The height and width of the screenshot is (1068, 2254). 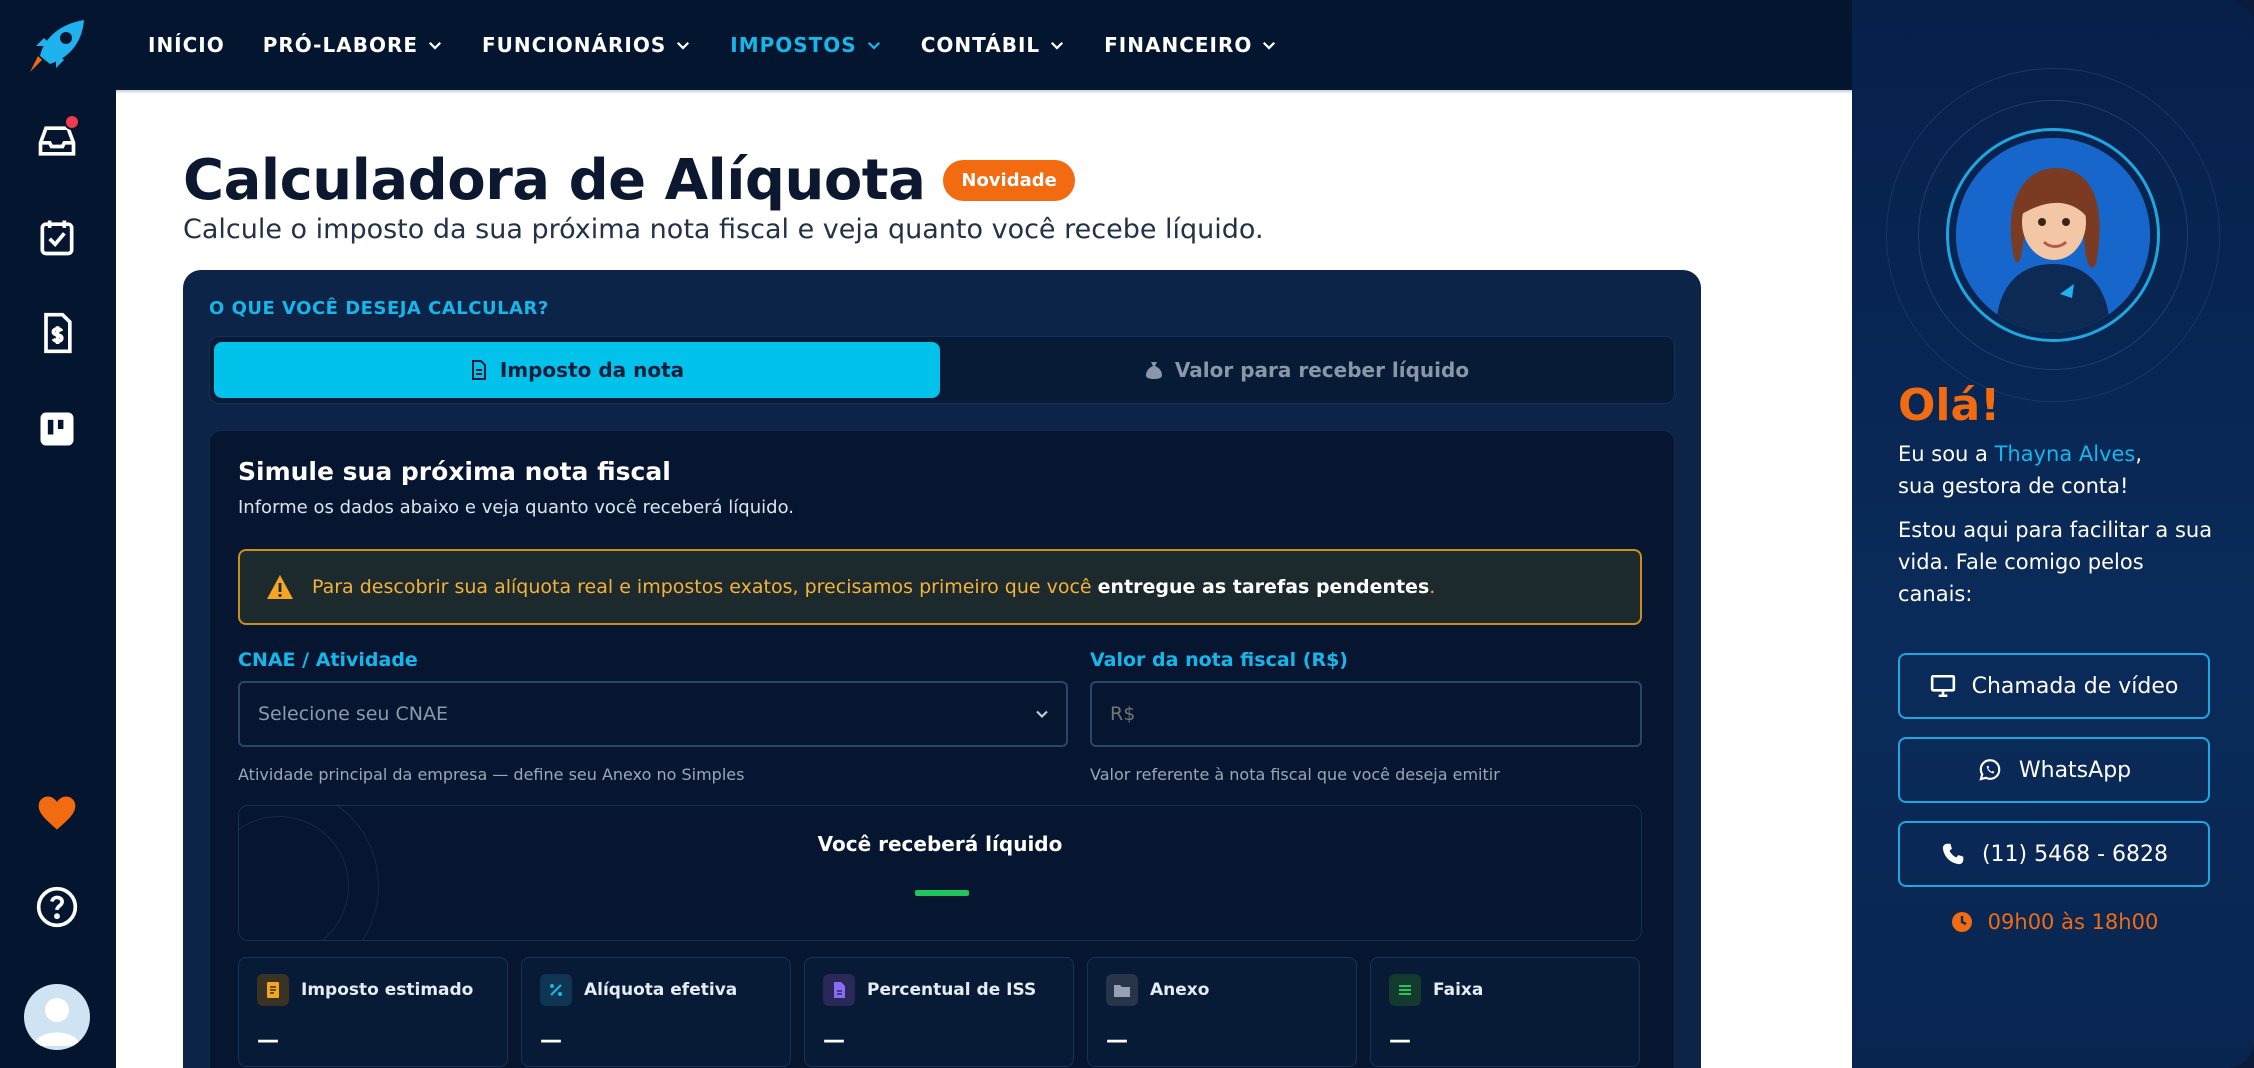 What do you see at coordinates (2139, 454) in the screenshot?
I see `intro-suffix: ,` at bounding box center [2139, 454].